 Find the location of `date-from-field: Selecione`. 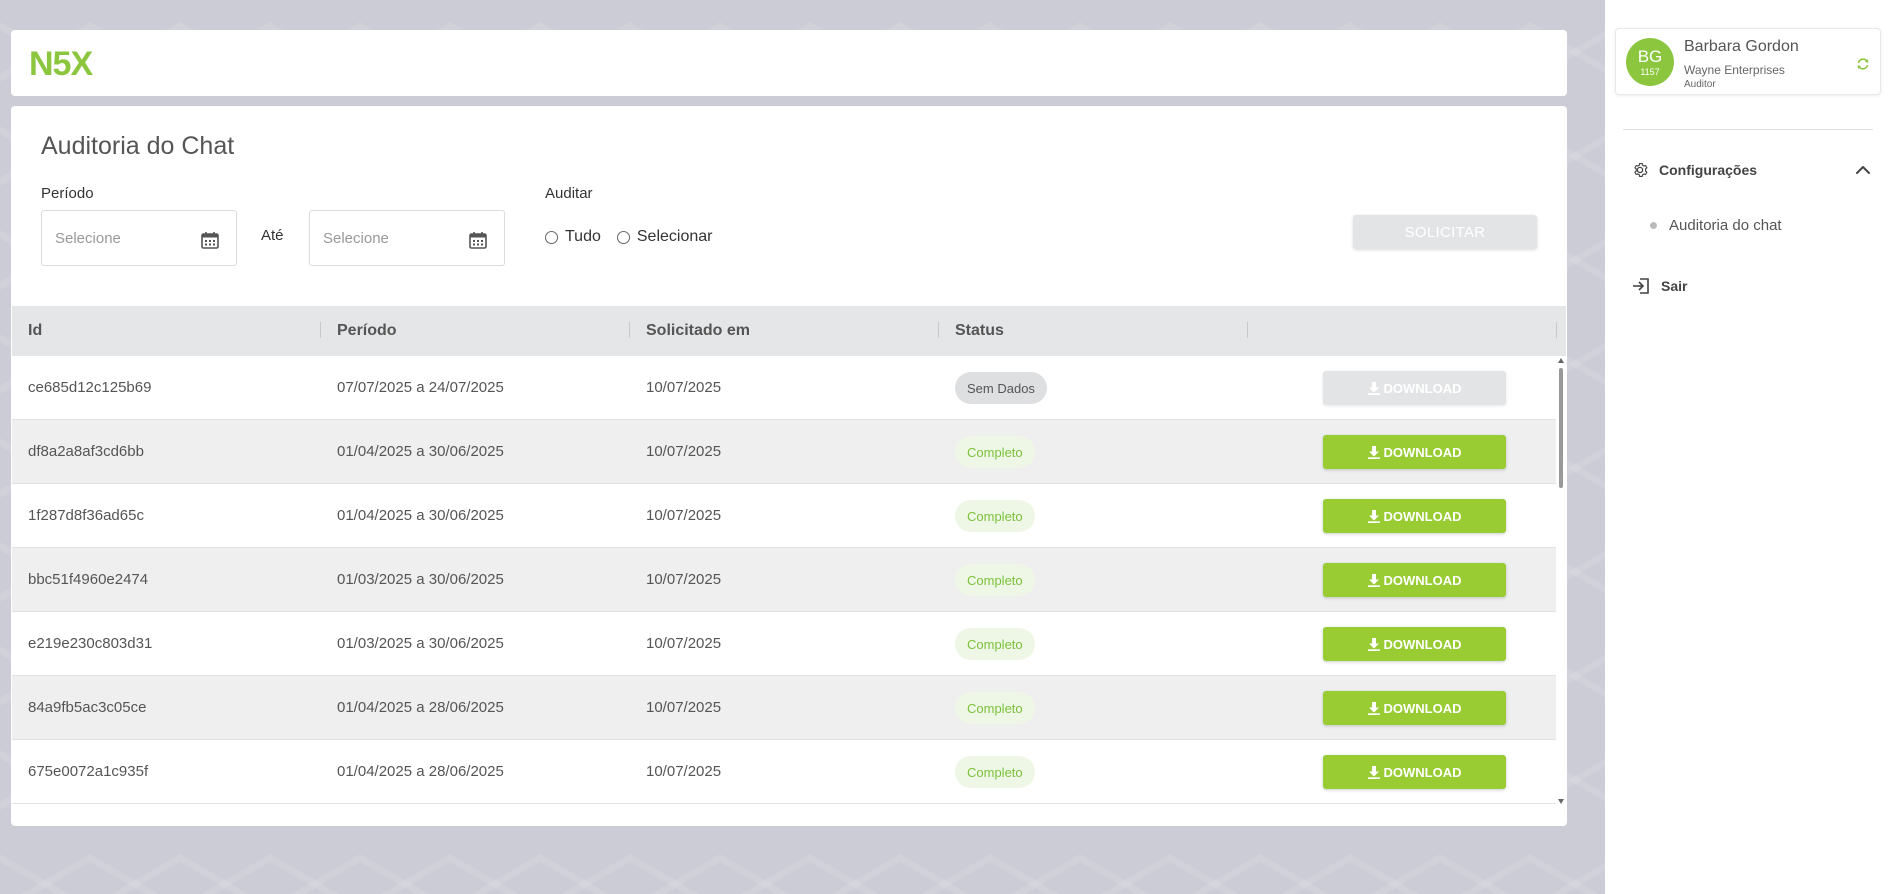

date-from-field: Selecione is located at coordinates (139, 238).